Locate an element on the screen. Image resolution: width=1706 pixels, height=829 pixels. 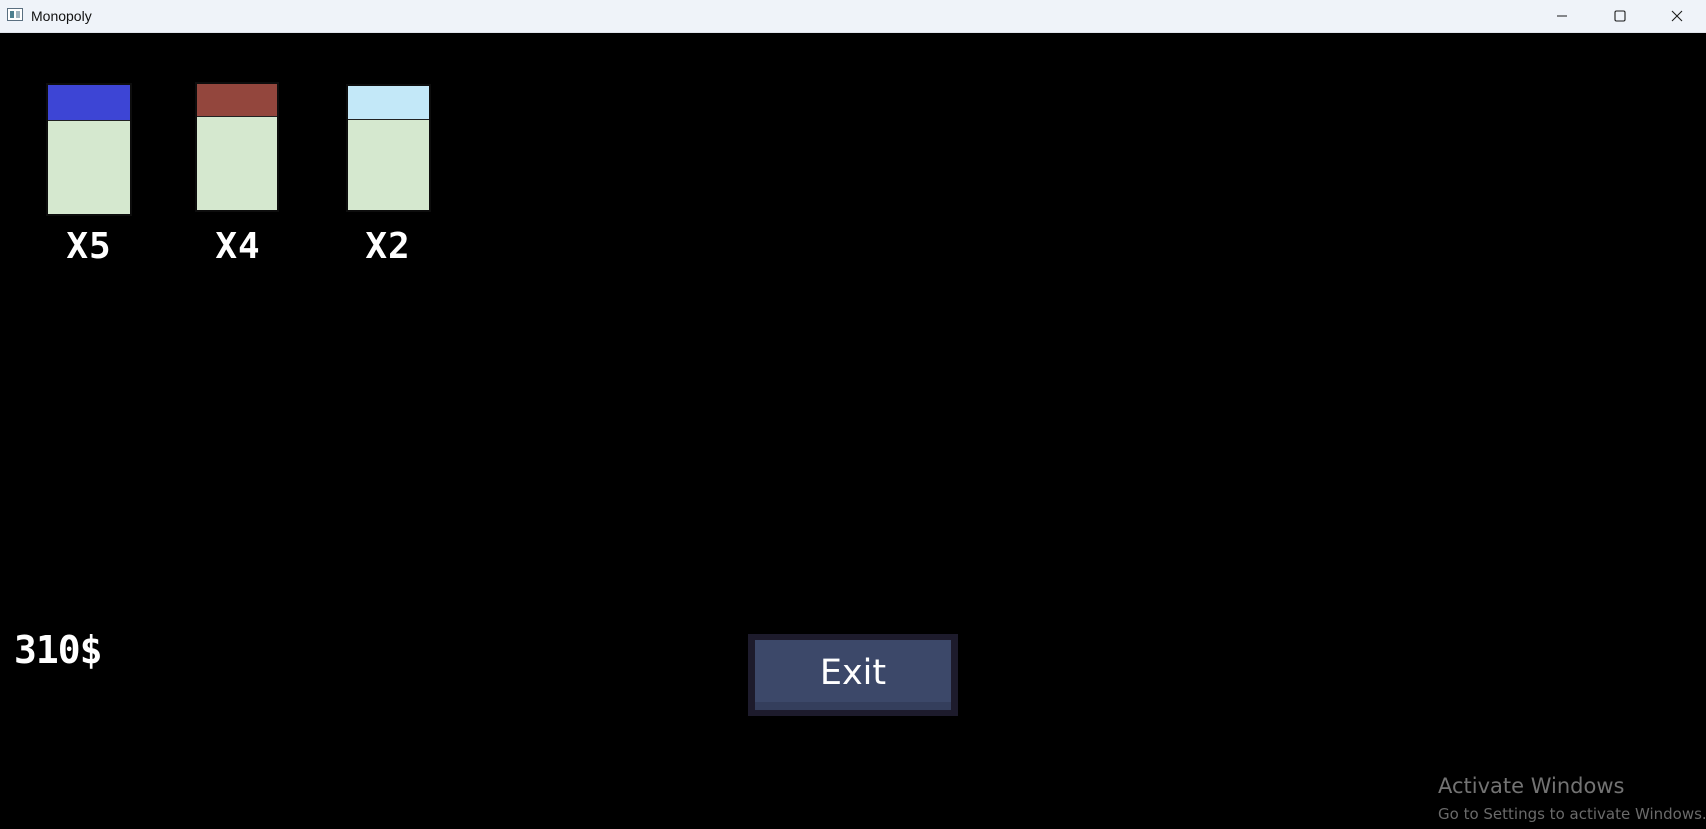
exit-button: Exit is located at coordinates (853, 679).